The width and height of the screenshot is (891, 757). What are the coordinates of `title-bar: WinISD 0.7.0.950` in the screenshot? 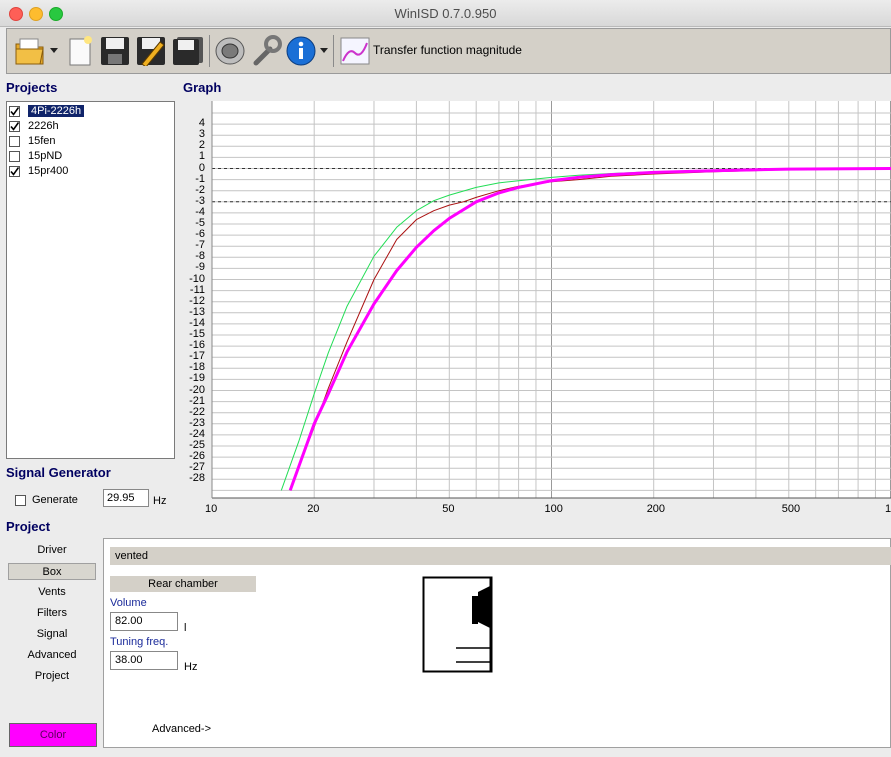 It's located at (445, 13).